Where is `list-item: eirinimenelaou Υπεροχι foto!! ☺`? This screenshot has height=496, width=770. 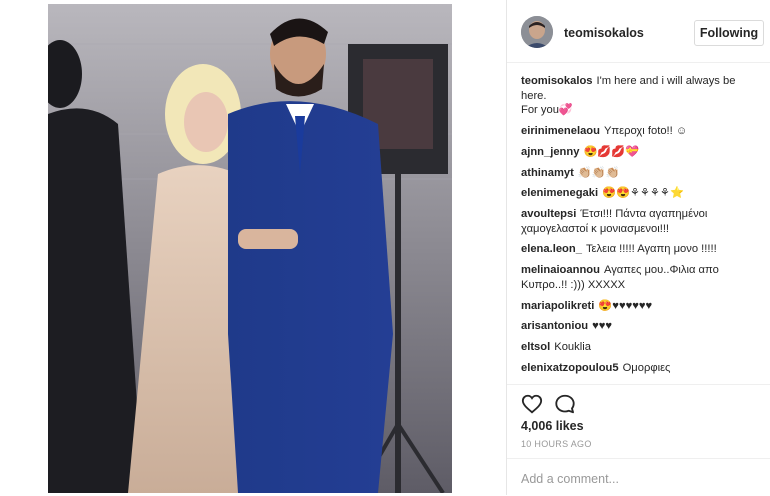
list-item: eirinimenelaou Υπεροχι foto!! ☺ is located at coordinates (639, 131).